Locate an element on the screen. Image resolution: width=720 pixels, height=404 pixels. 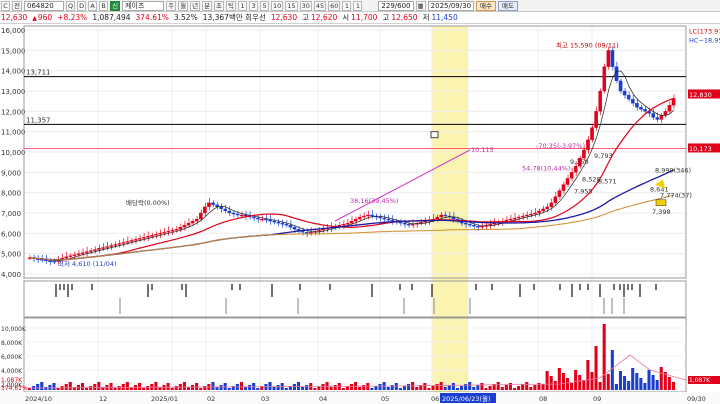
highlight-band is located at coordinates (450, 209).